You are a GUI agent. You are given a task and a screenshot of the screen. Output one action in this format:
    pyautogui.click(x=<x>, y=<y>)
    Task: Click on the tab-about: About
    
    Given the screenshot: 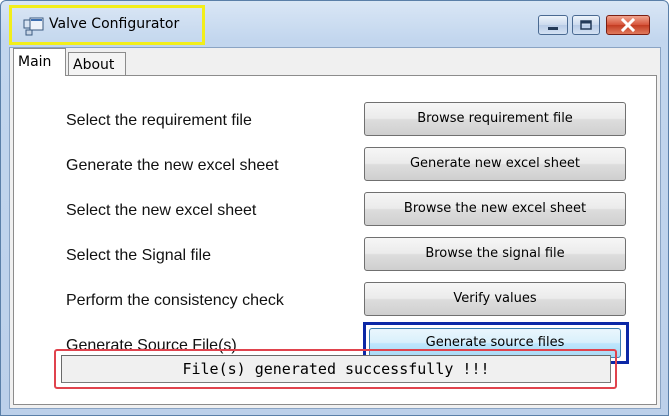 What is the action you would take?
    pyautogui.click(x=97, y=64)
    